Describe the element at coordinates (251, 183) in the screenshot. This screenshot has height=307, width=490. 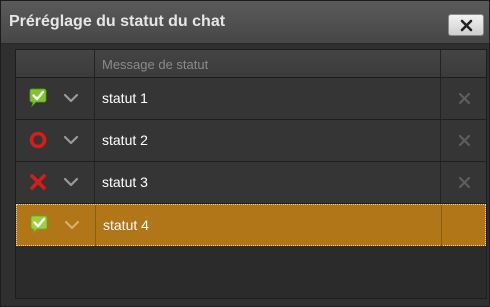
I see `status-row-3: statut 3` at that location.